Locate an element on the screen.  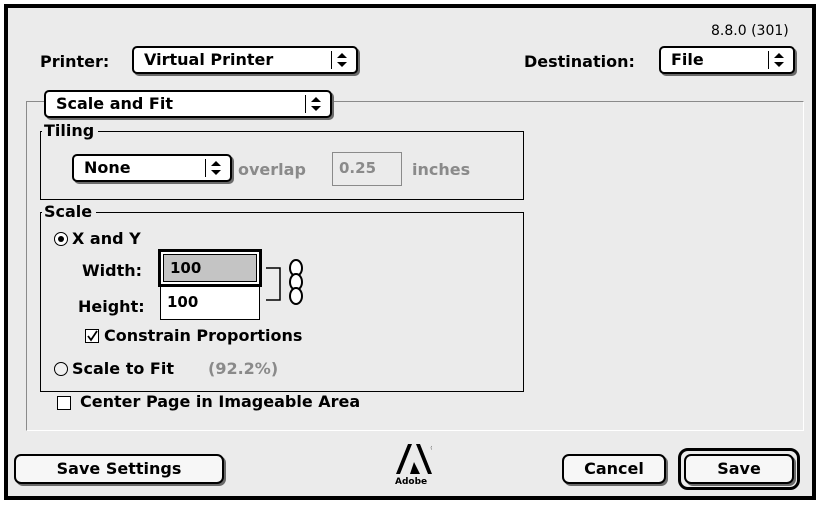
save-button: Save is located at coordinates (739, 469).